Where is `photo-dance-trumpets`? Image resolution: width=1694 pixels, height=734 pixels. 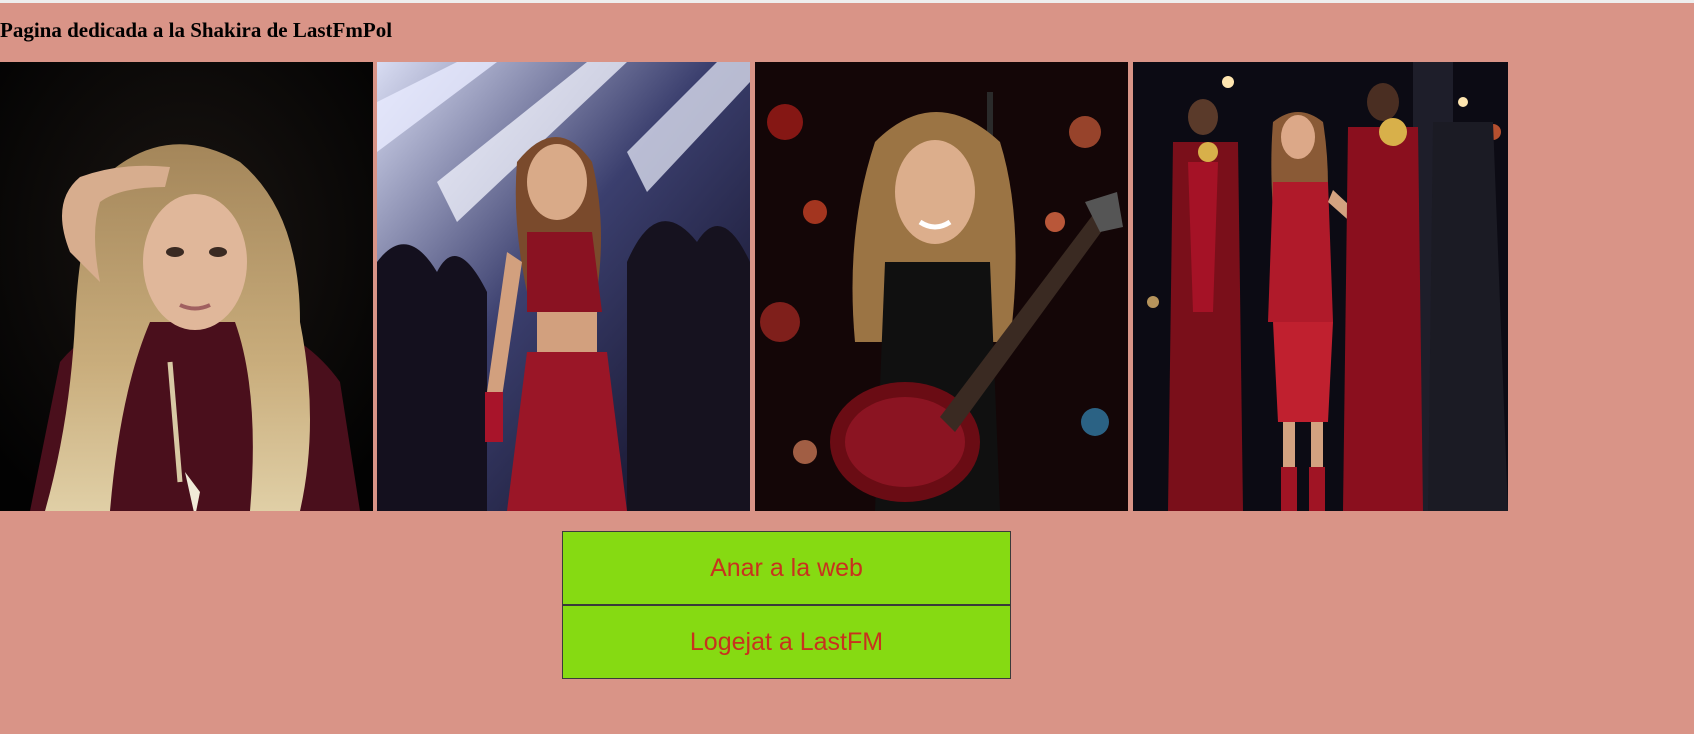 photo-dance-trumpets is located at coordinates (1320, 286).